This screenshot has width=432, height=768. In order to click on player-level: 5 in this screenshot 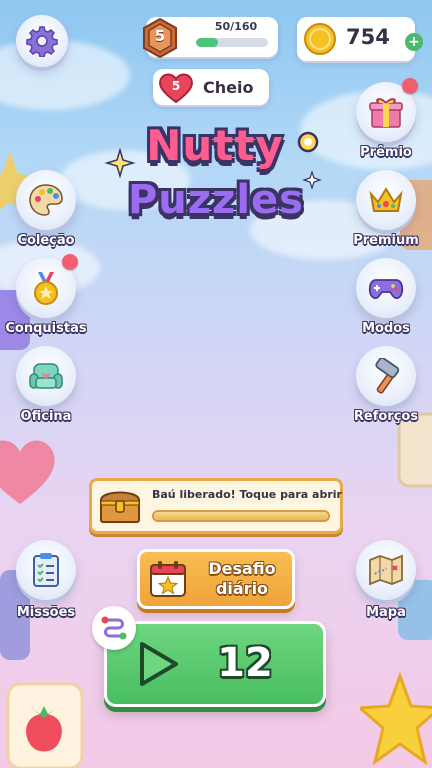, I will do `click(160, 36)`.